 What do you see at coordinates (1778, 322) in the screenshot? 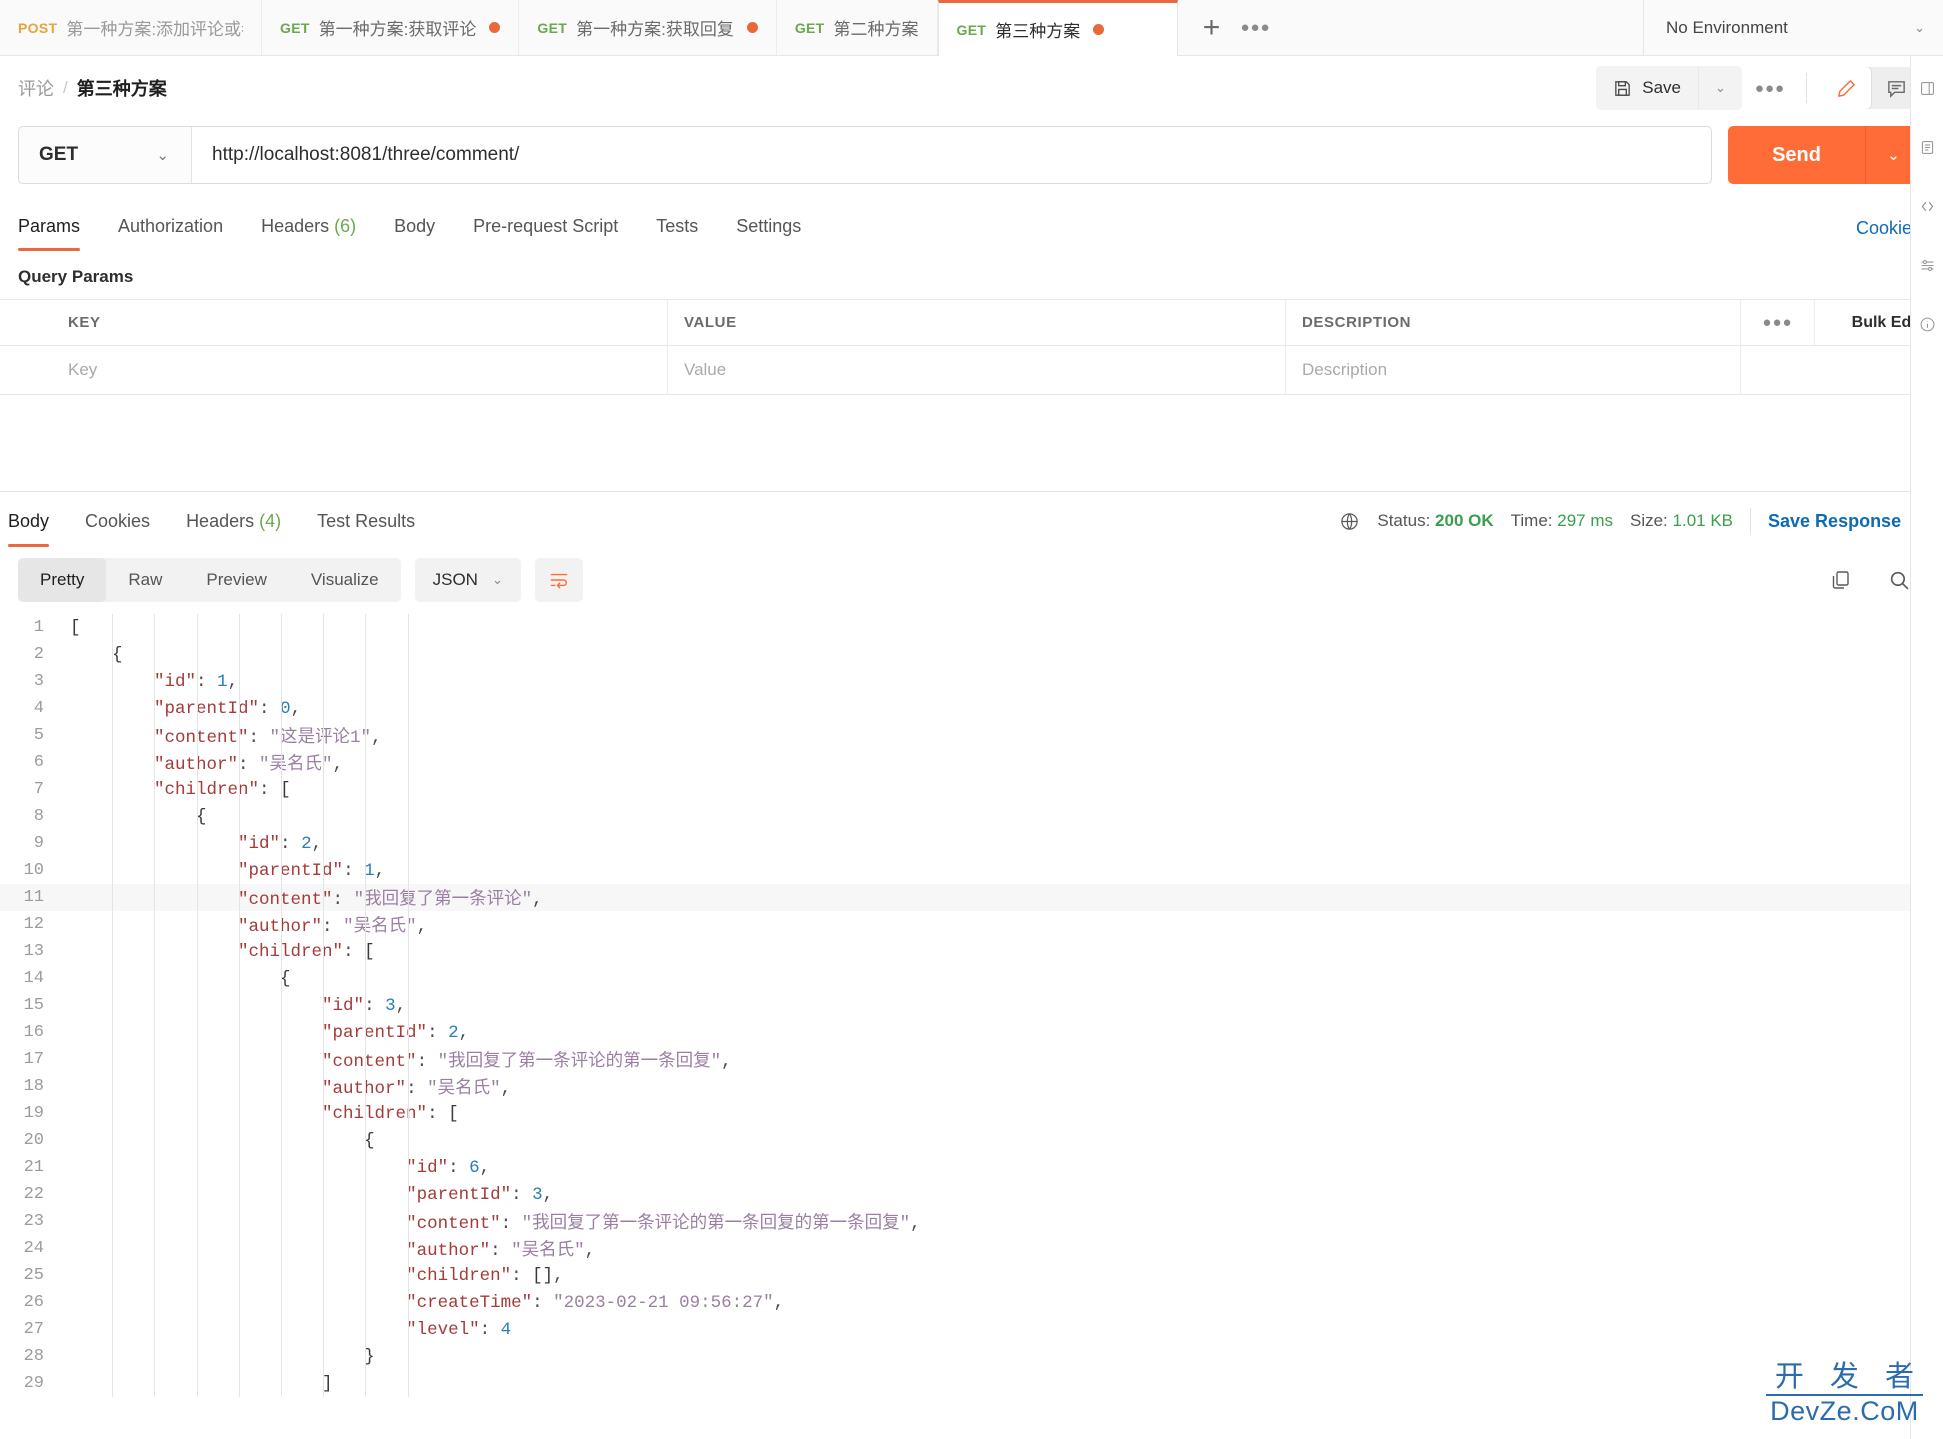
I see `query-params-options-ellipsis-icon: ●●●` at bounding box center [1778, 322].